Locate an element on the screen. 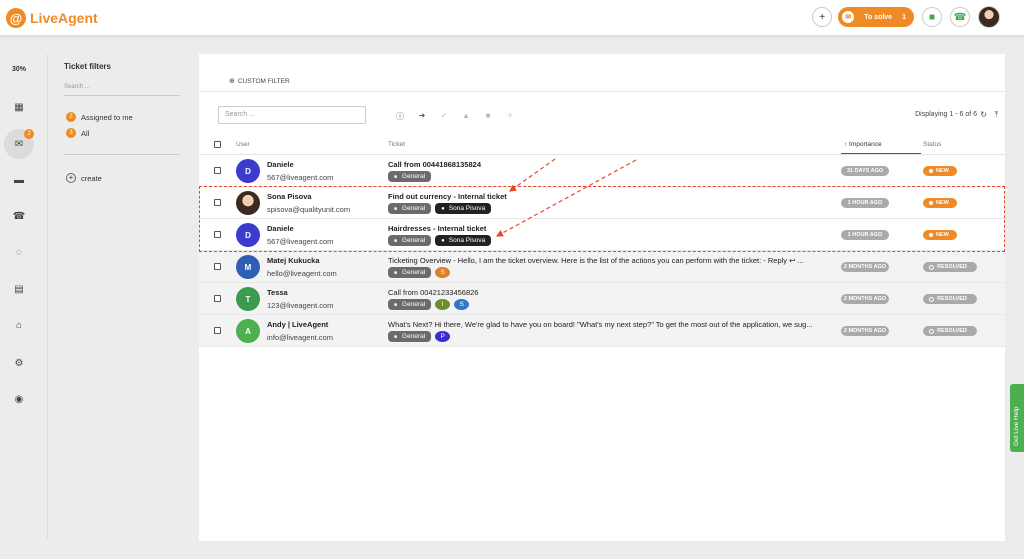 This screenshot has height=559, width=1024. create-label: create is located at coordinates (91, 178).